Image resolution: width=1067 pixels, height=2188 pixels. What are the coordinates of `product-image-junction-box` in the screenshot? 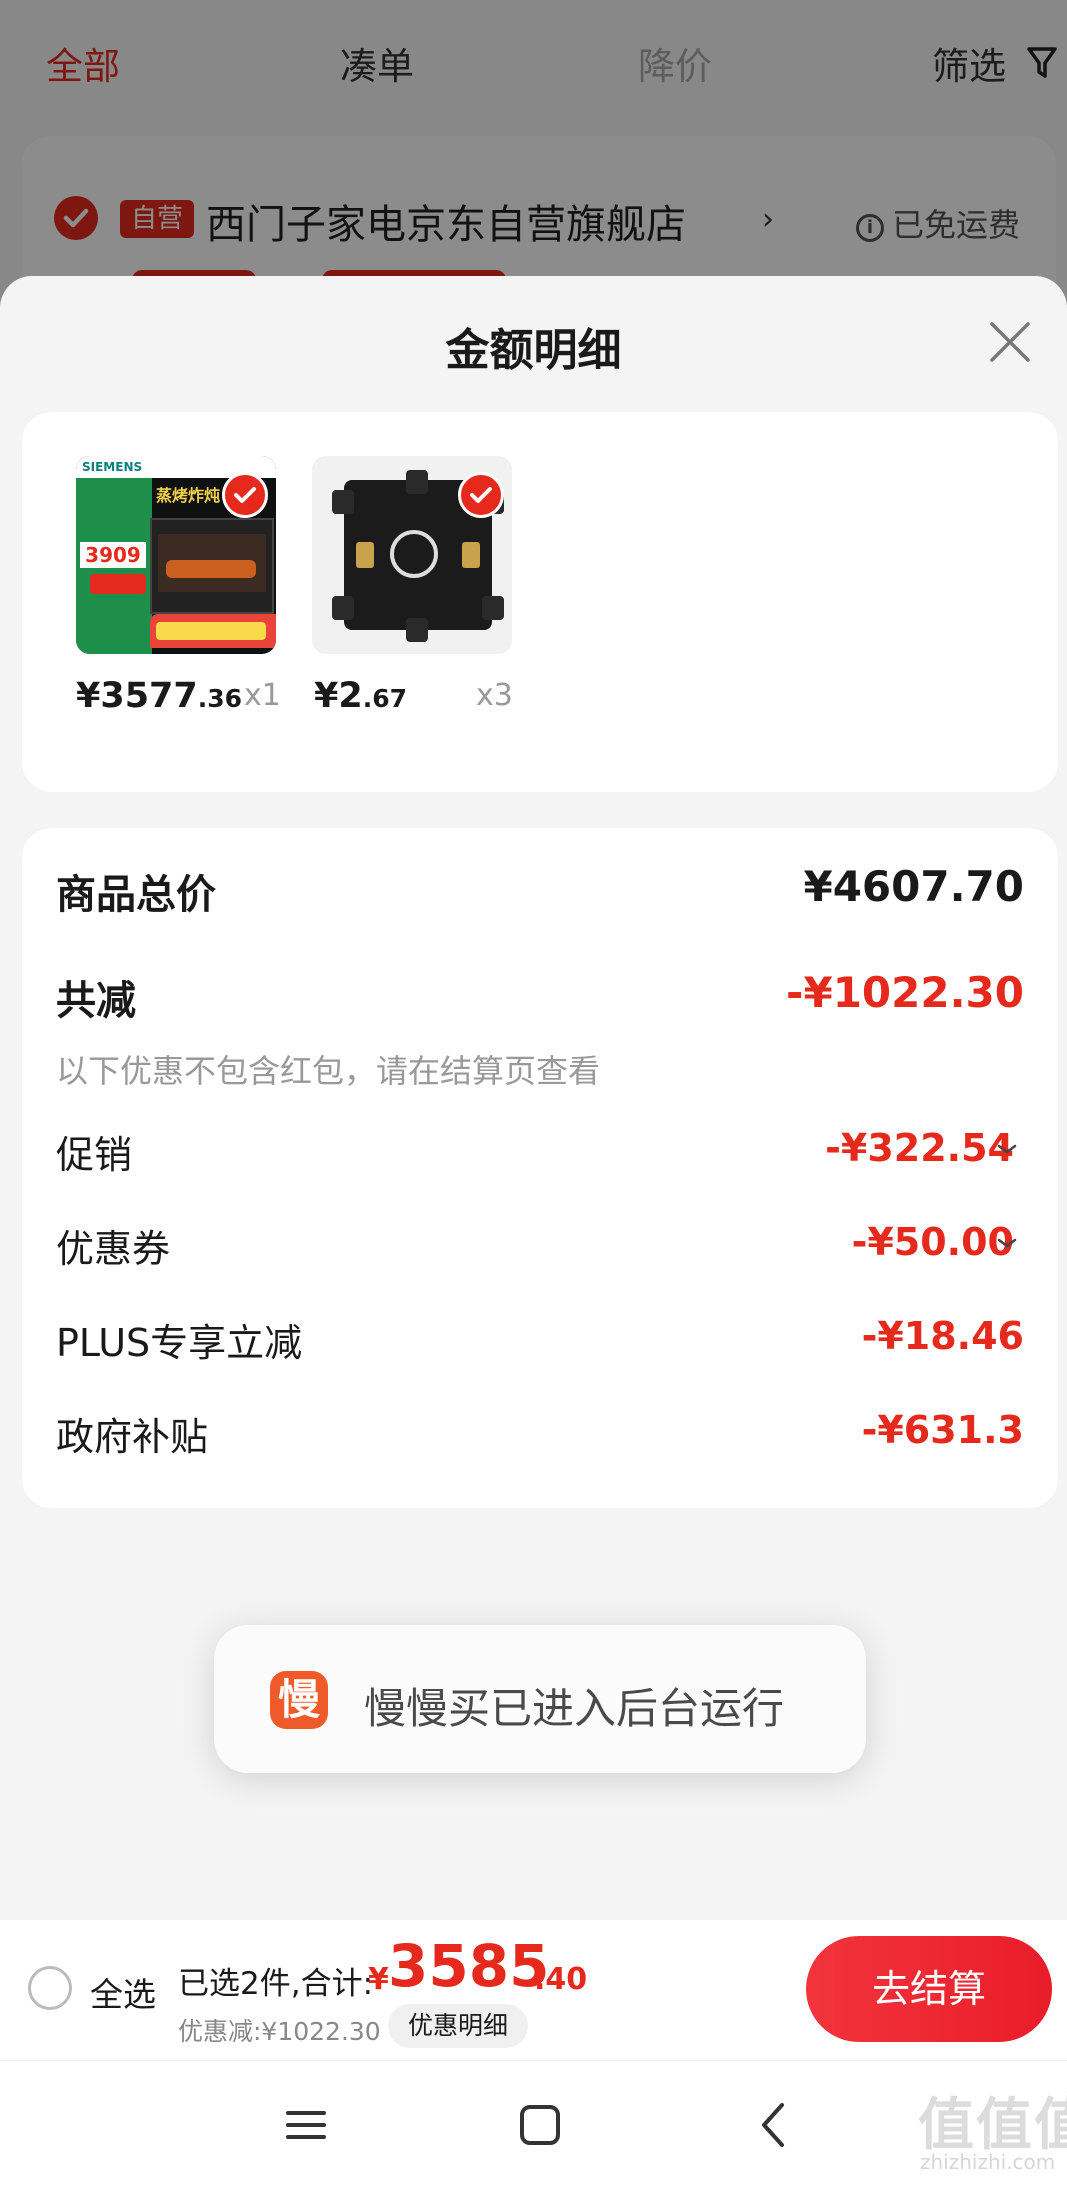 It's located at (412, 555).